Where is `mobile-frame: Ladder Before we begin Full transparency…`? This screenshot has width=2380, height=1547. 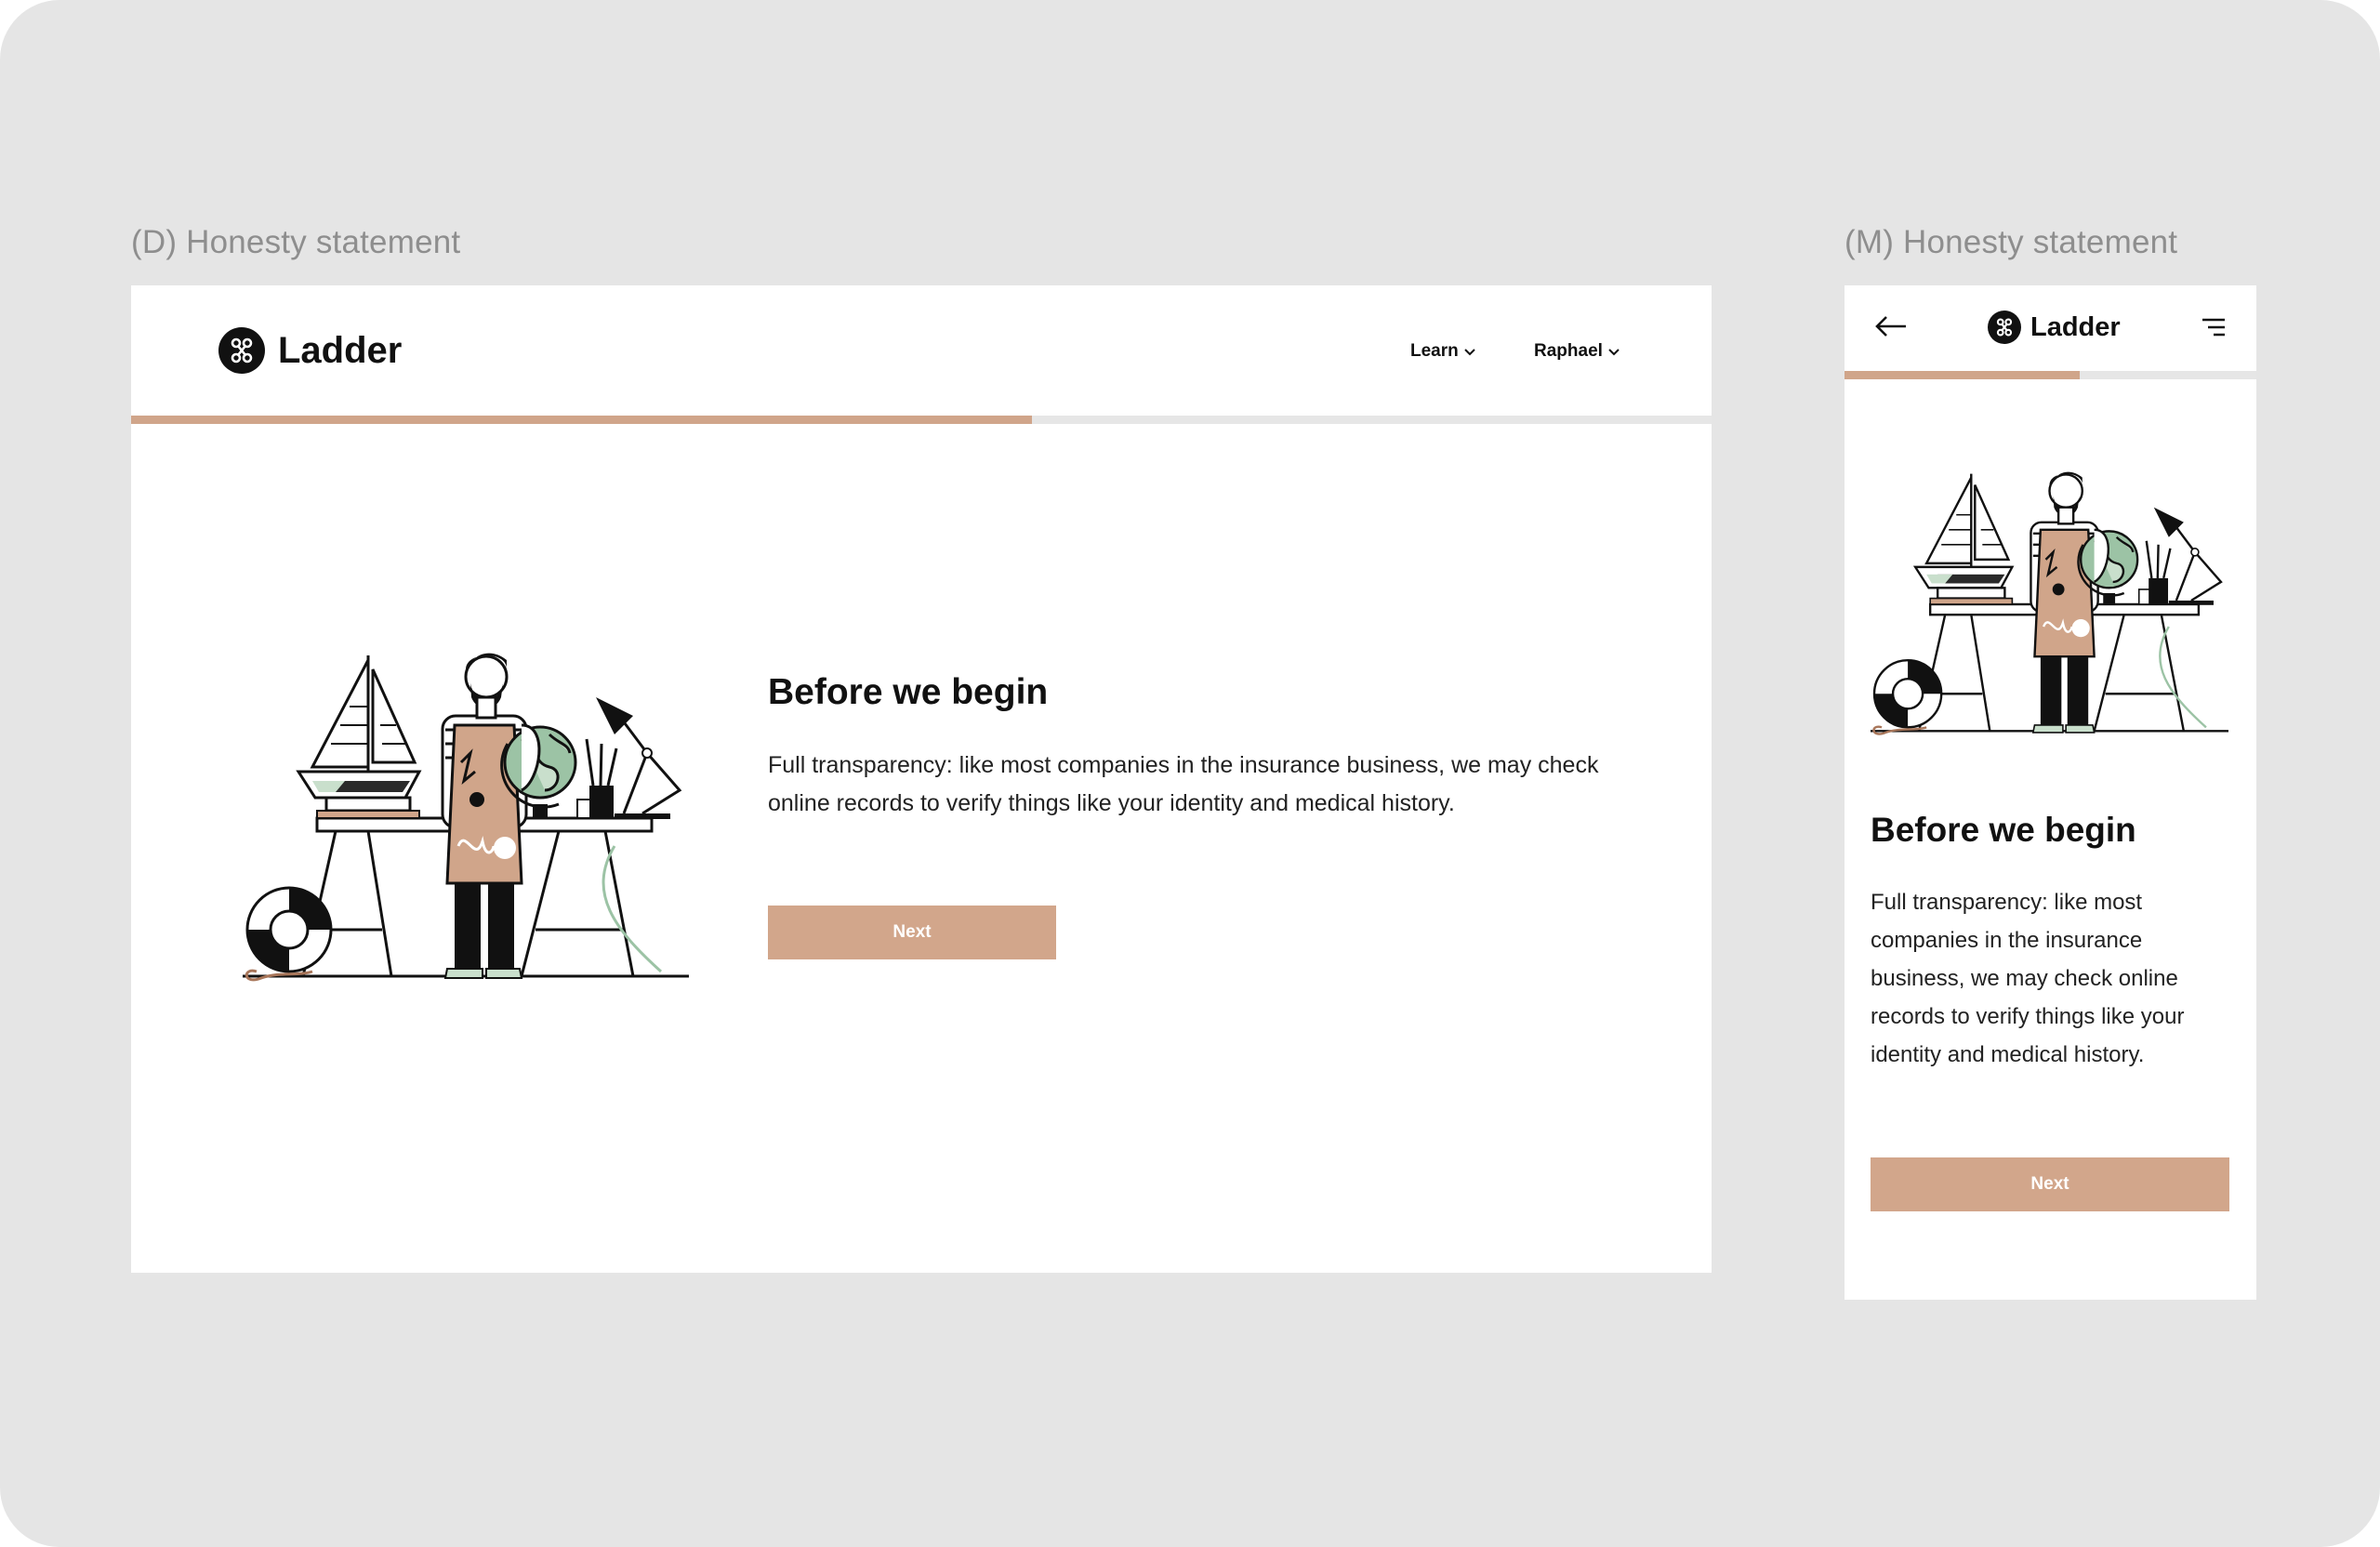 mobile-frame: Ladder Before we begin Full transparency… is located at coordinates (2050, 792).